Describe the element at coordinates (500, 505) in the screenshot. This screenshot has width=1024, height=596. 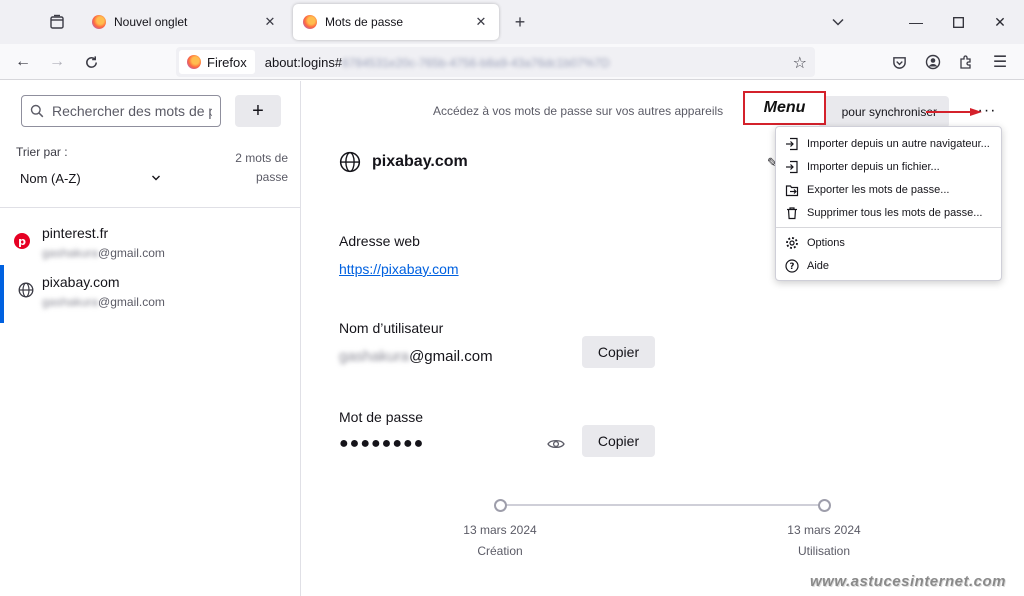
I see `timeline-dot-created` at that location.